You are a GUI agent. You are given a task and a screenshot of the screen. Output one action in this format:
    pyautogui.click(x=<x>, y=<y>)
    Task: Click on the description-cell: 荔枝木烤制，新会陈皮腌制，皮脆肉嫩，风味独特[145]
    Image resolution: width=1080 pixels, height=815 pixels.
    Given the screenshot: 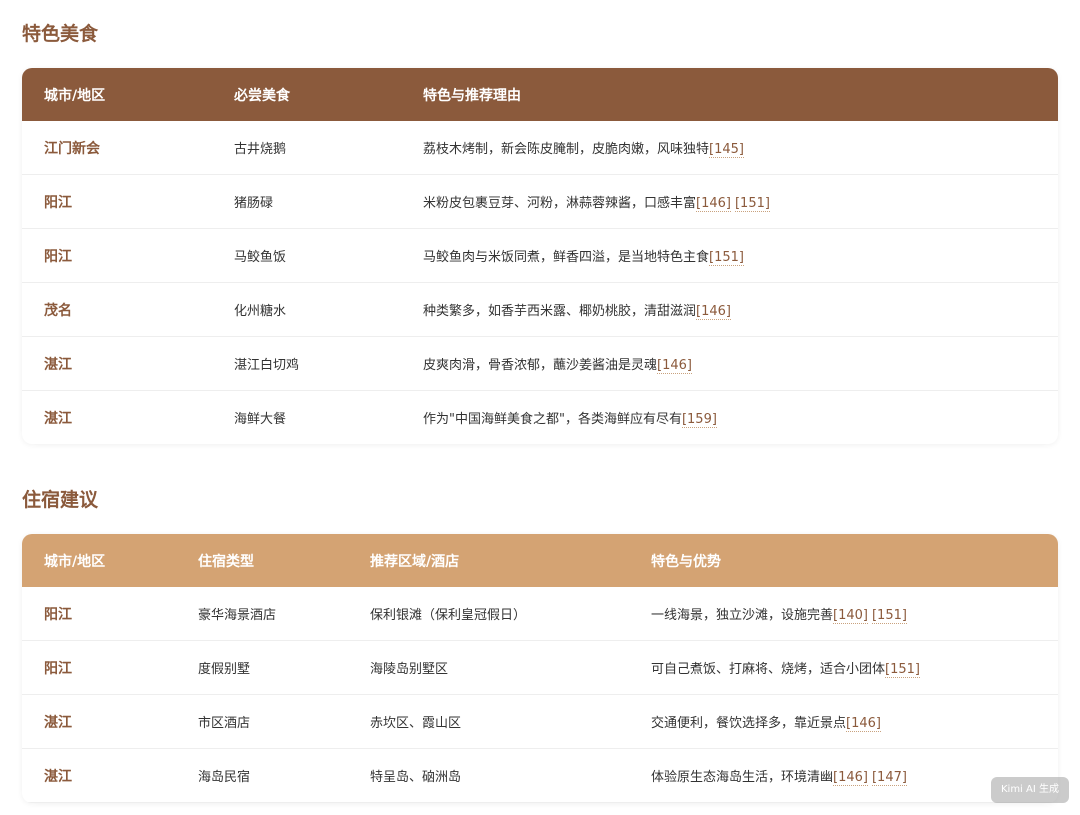 What is the action you would take?
    pyautogui.click(x=729, y=148)
    